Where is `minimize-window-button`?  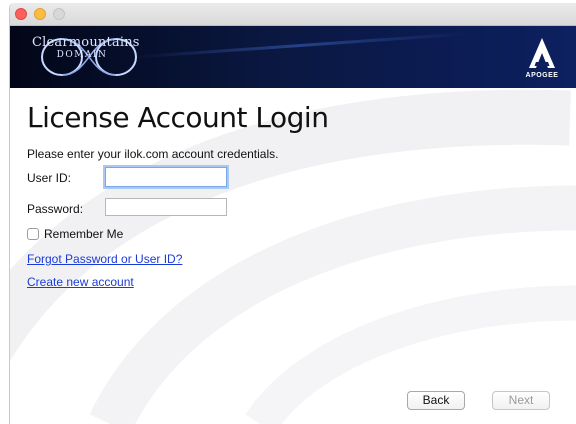
minimize-window-button is located at coordinates (40, 14).